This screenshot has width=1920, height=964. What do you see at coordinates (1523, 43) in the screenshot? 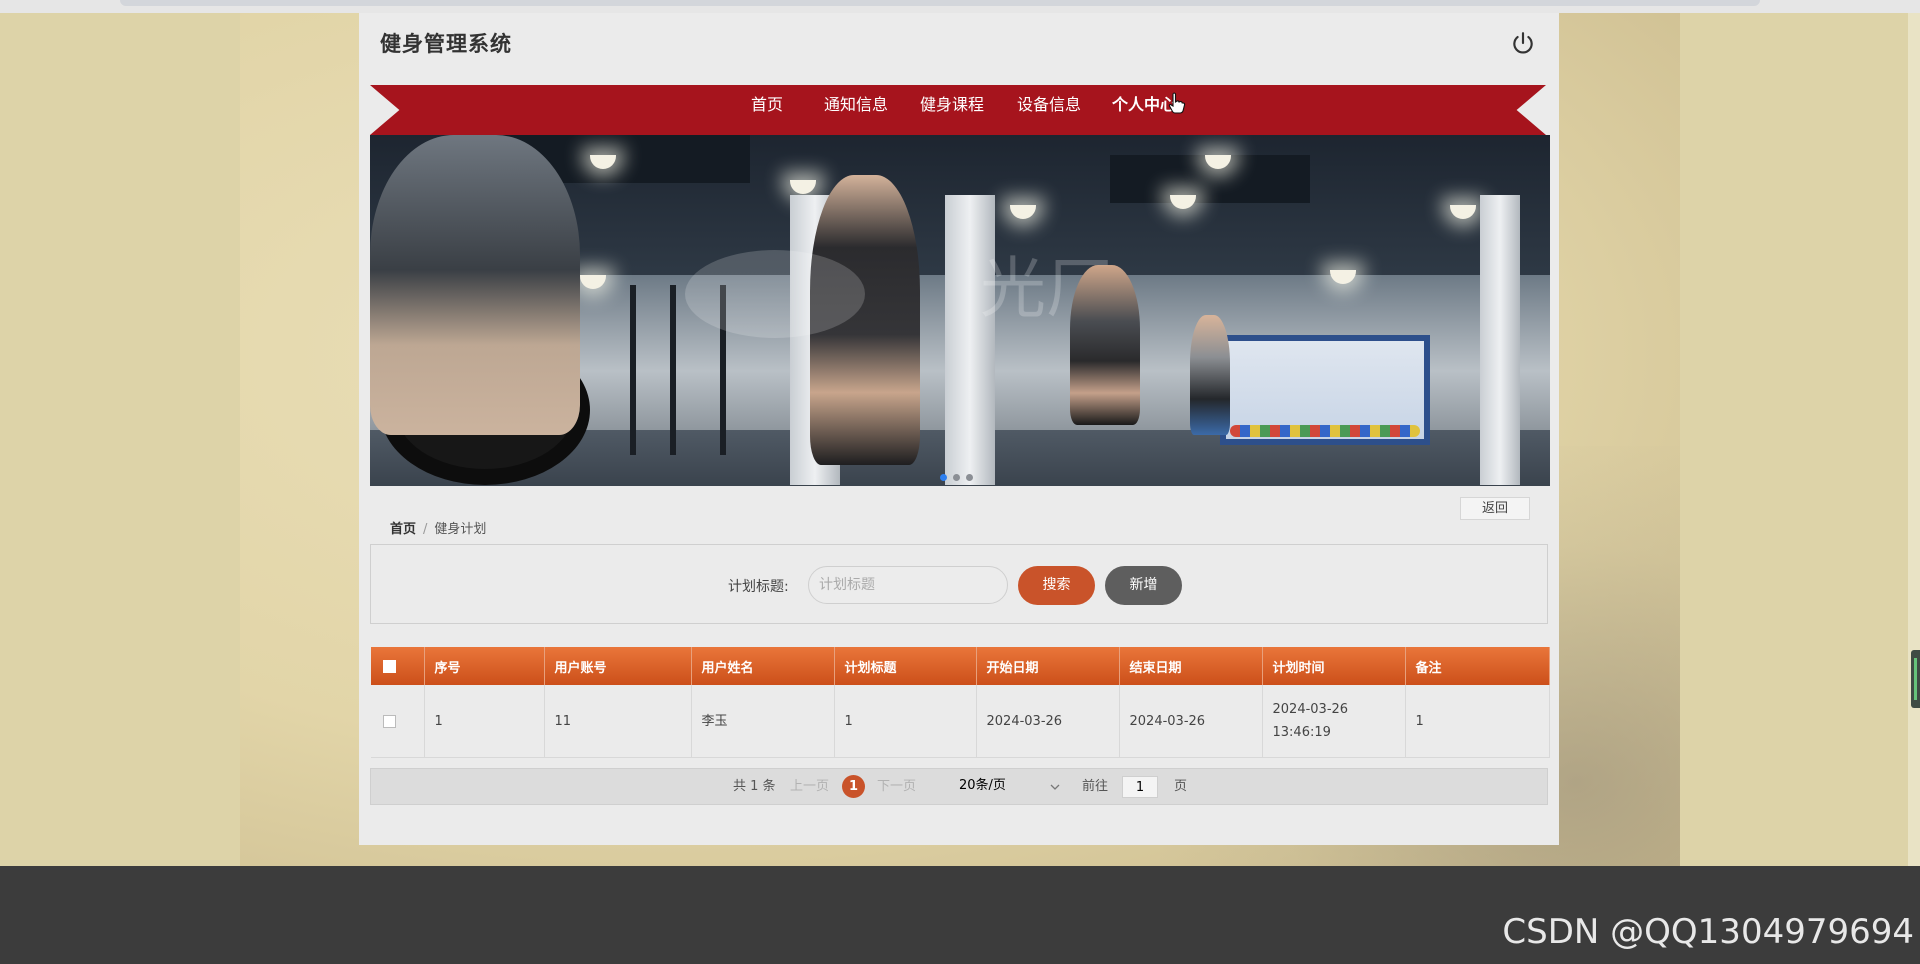
I see `power-icon` at bounding box center [1523, 43].